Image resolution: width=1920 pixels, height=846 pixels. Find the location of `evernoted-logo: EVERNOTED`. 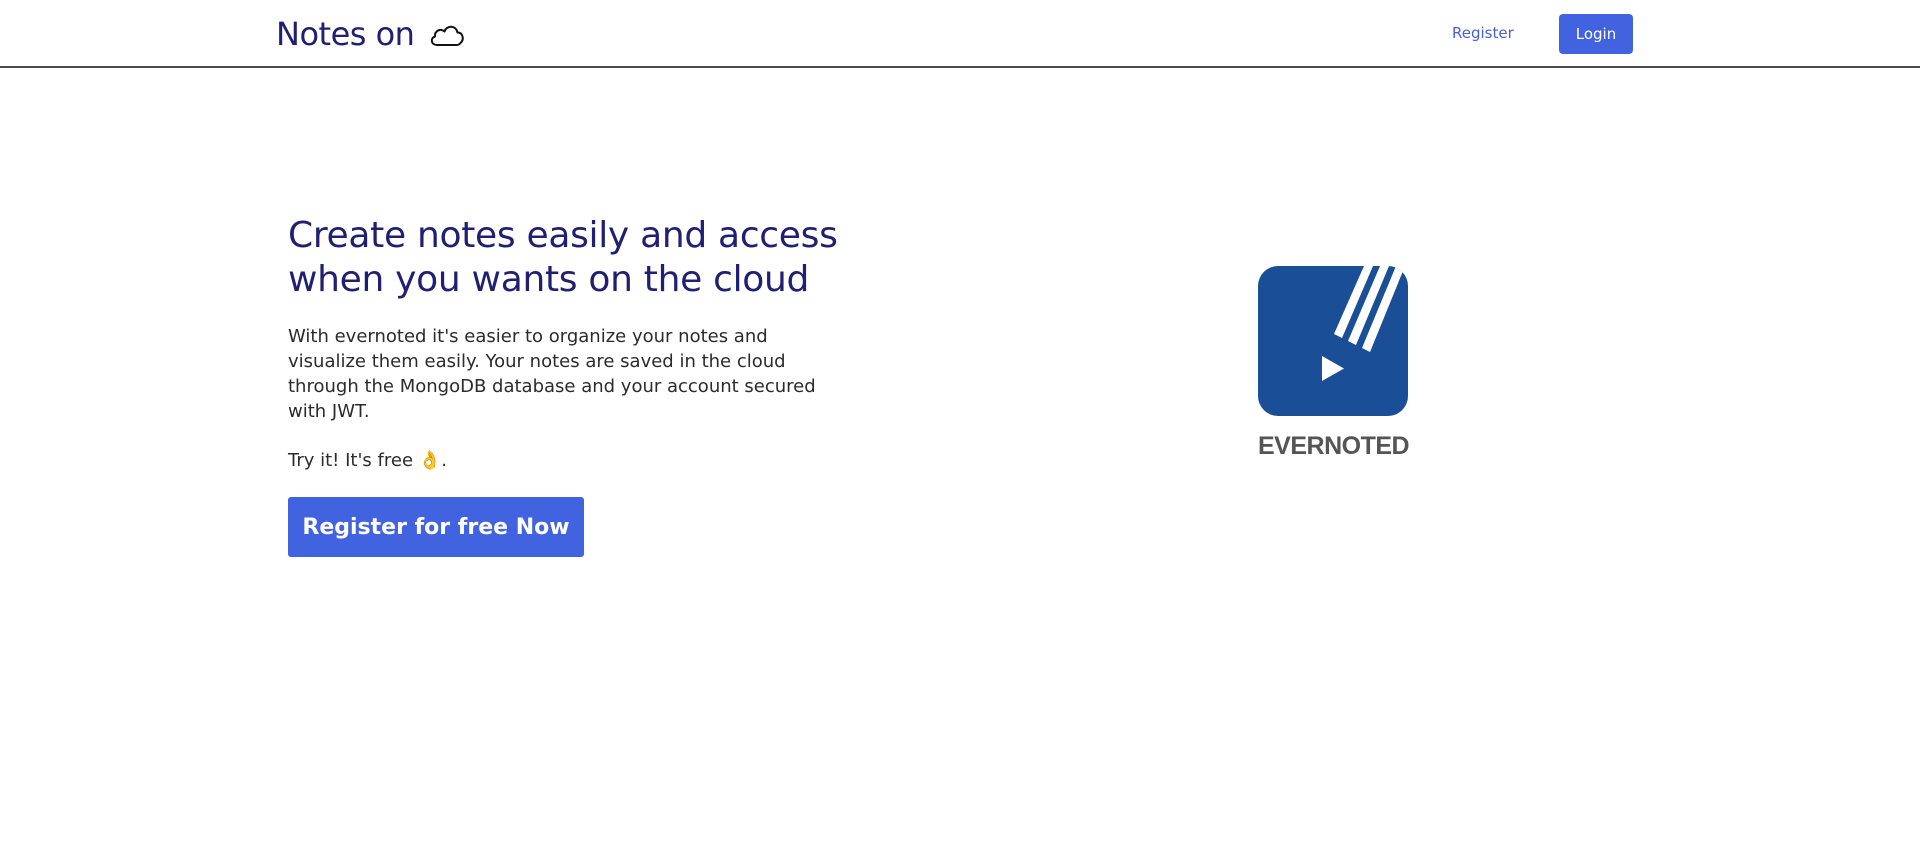

evernoted-logo: EVERNOTED is located at coordinates (1334, 363).